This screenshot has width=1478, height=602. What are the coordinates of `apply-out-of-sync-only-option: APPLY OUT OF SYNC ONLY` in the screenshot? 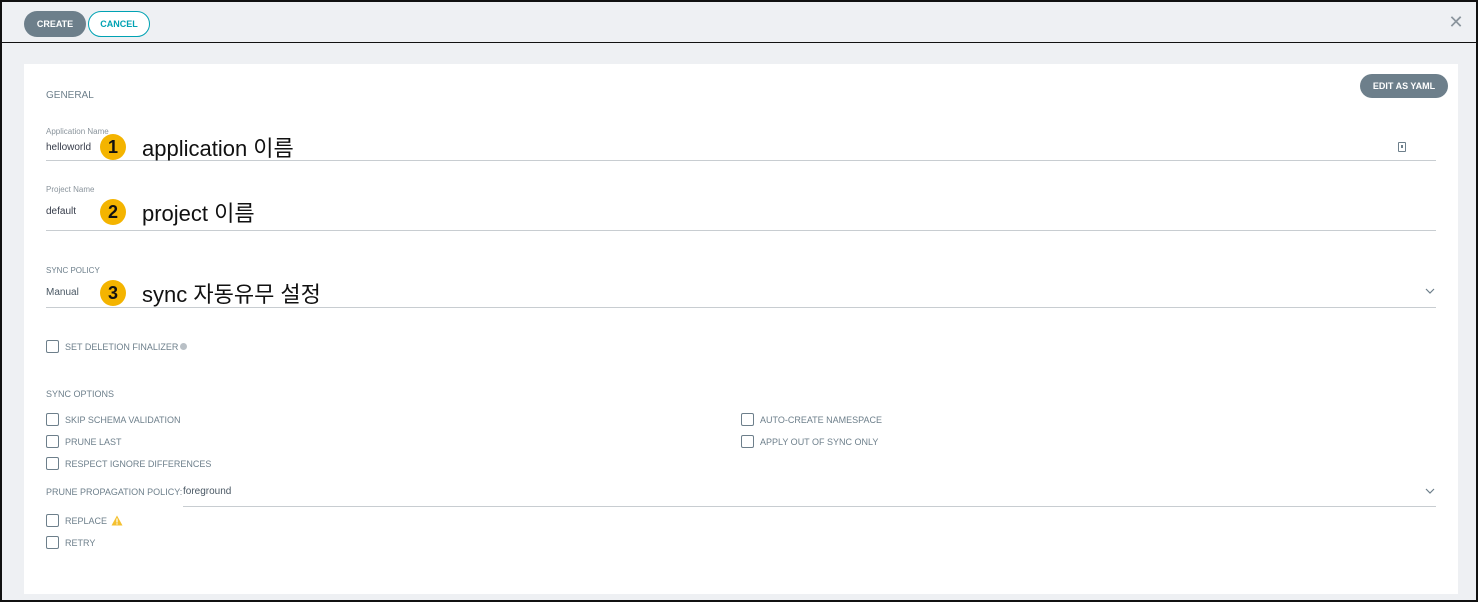 It's located at (809, 441).